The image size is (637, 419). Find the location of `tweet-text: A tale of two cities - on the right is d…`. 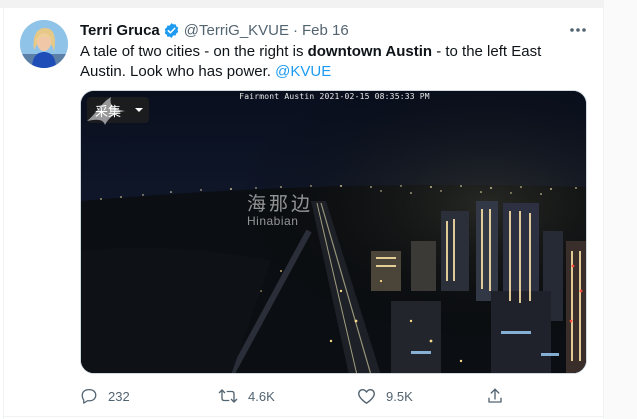

tweet-text: A tale of two cities - on the right is d… is located at coordinates (335, 62).